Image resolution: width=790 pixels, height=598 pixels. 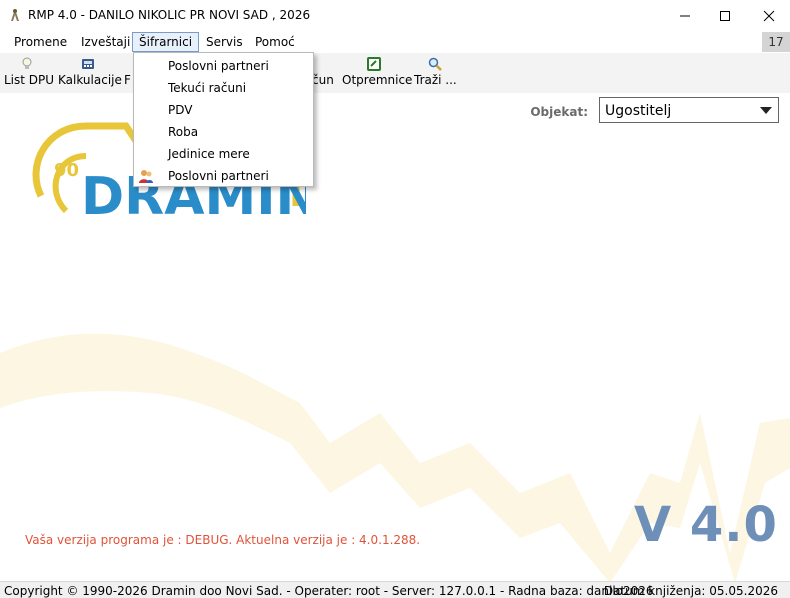 I want to click on objekat-value: Ugostitelj, so click(x=638, y=111).